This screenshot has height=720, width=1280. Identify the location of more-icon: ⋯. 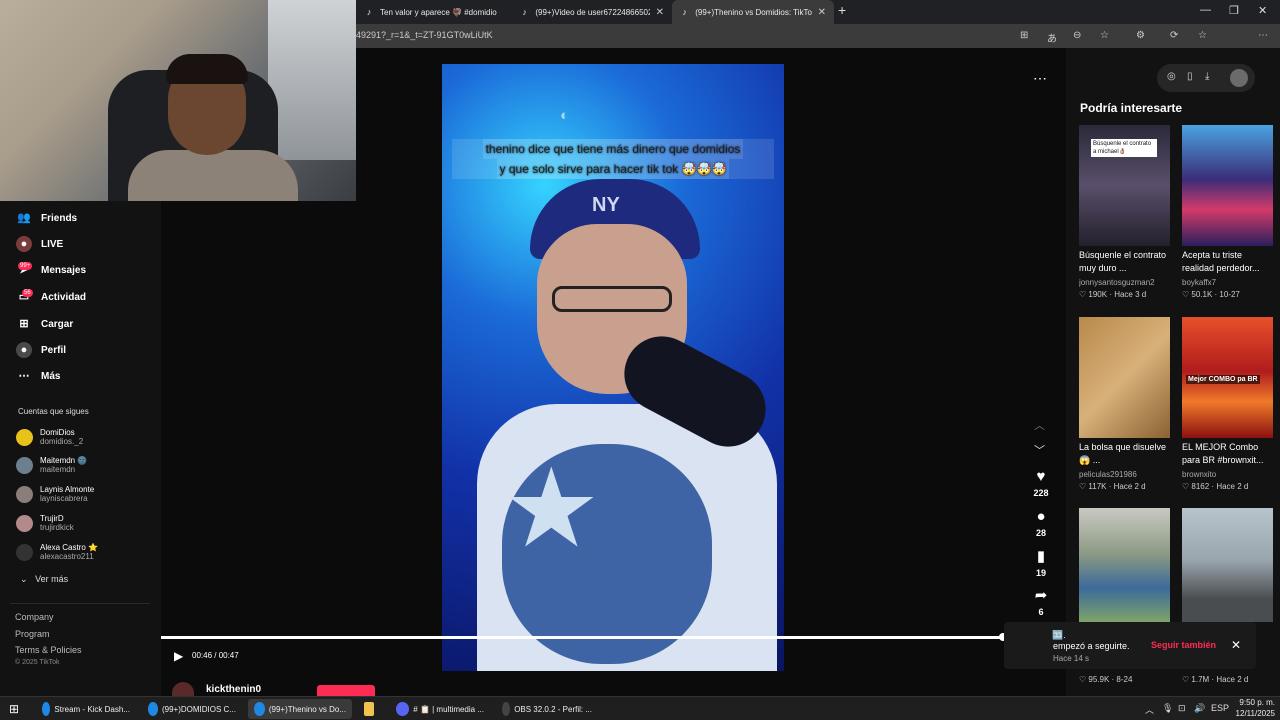
(24, 376).